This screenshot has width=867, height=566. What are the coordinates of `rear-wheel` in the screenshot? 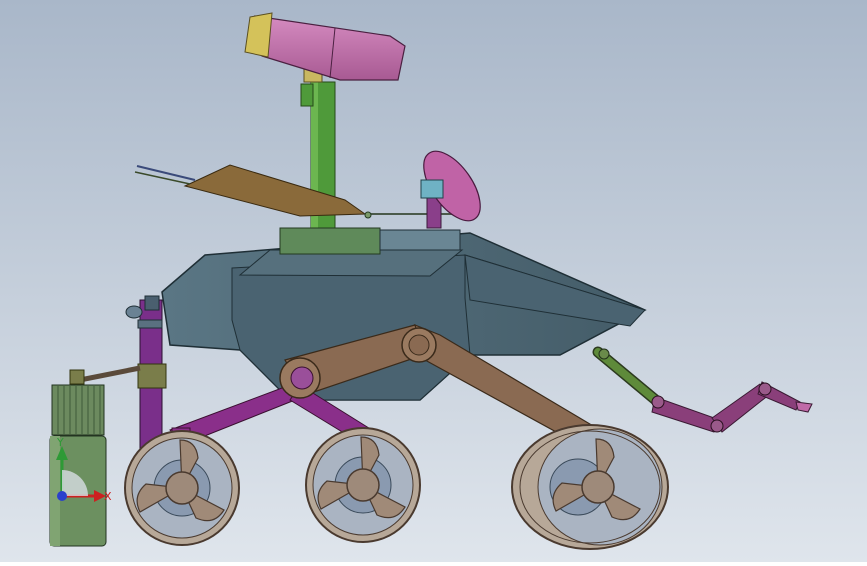 It's located at (590, 487).